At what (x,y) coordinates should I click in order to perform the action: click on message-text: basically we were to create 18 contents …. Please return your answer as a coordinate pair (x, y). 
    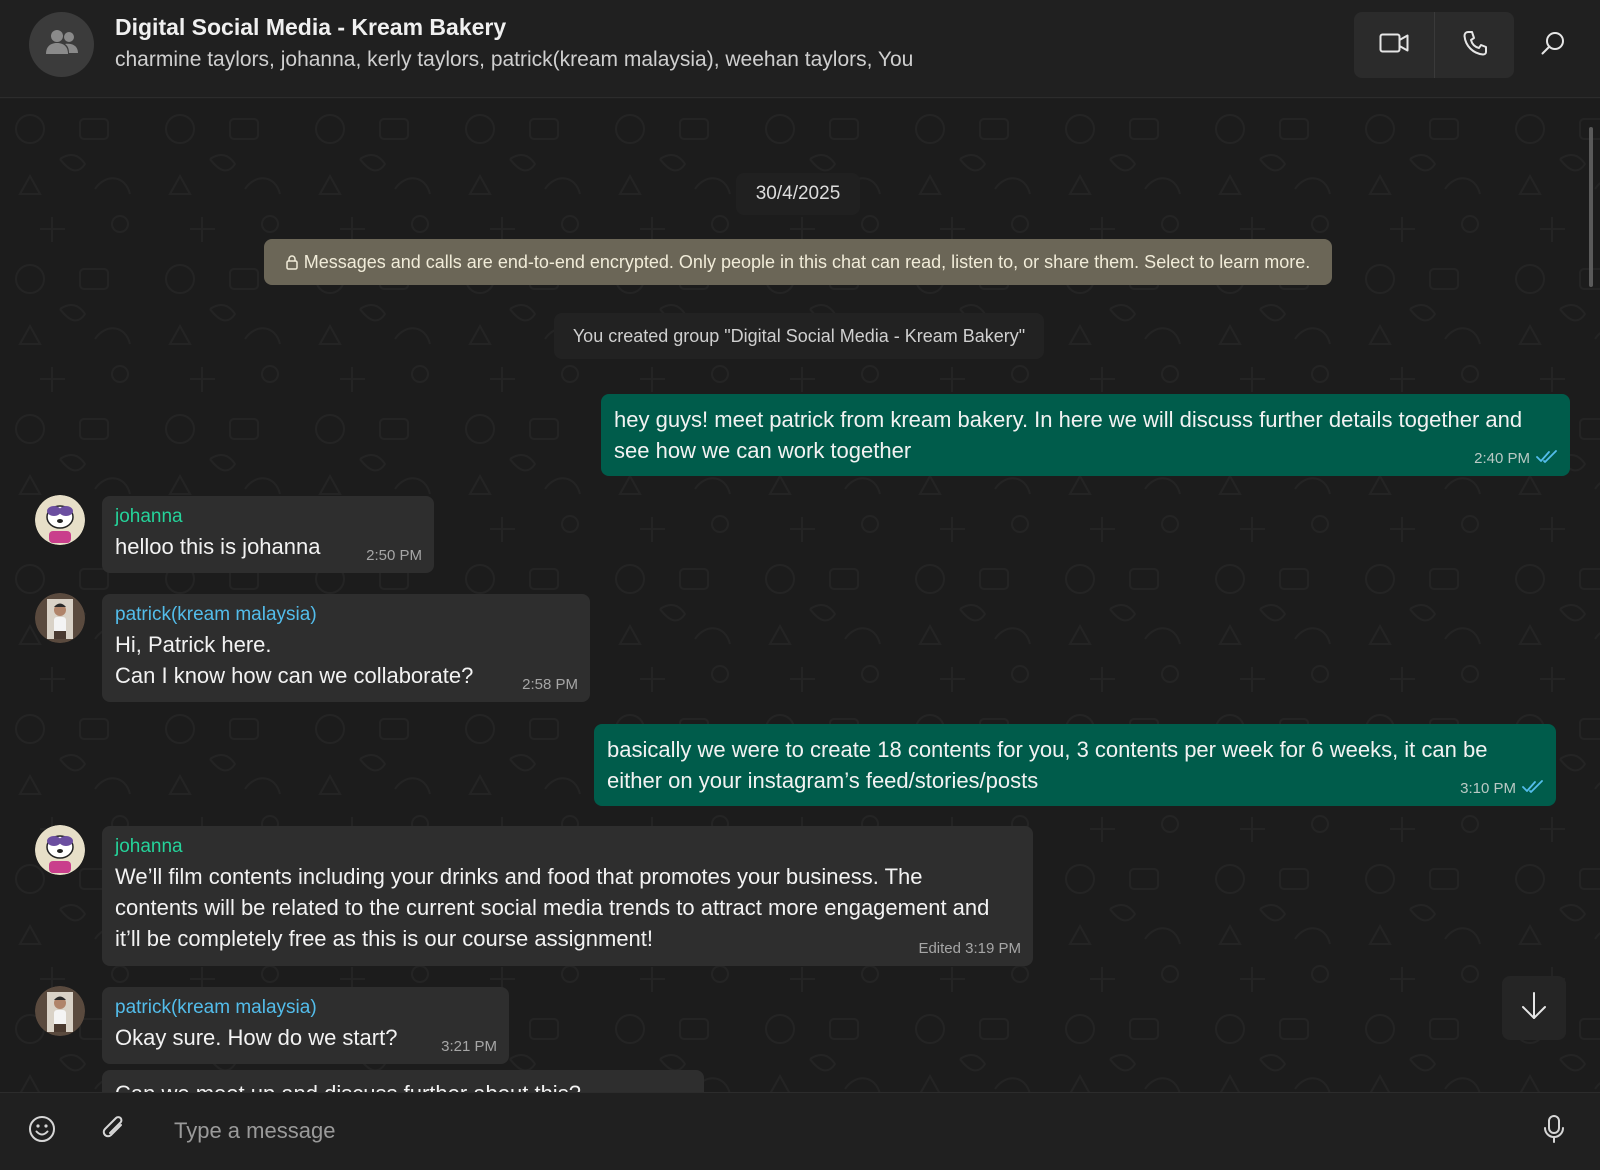
    Looking at the image, I should click on (1047, 765).